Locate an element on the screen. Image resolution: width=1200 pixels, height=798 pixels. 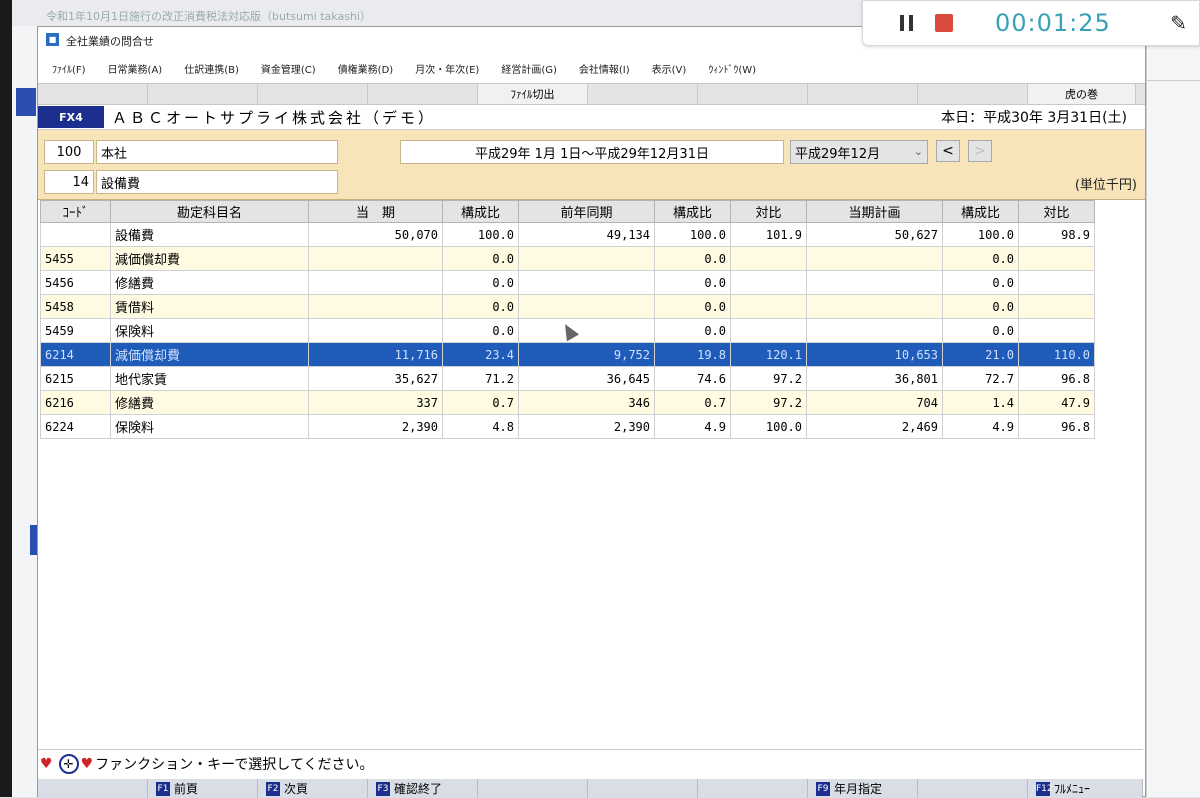
col-account-name: 勘定科目名 is located at coordinates (209, 211).